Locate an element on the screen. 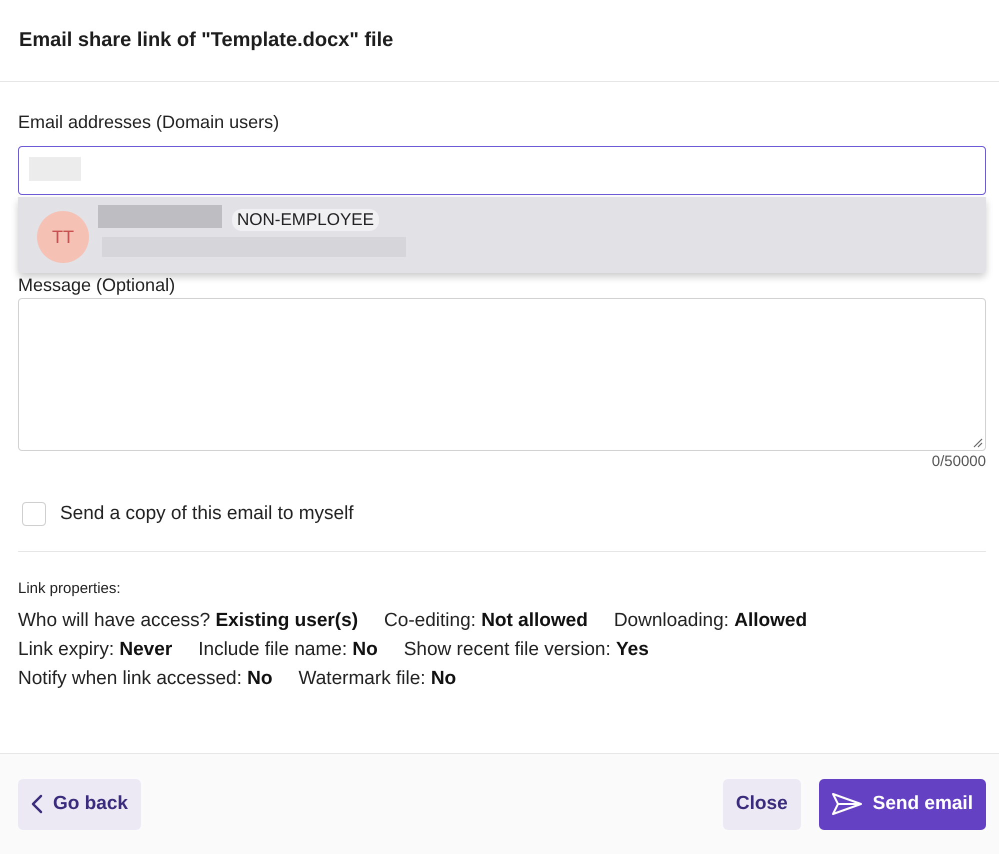 The height and width of the screenshot is (854, 999). send-email-button: Send email is located at coordinates (902, 804).